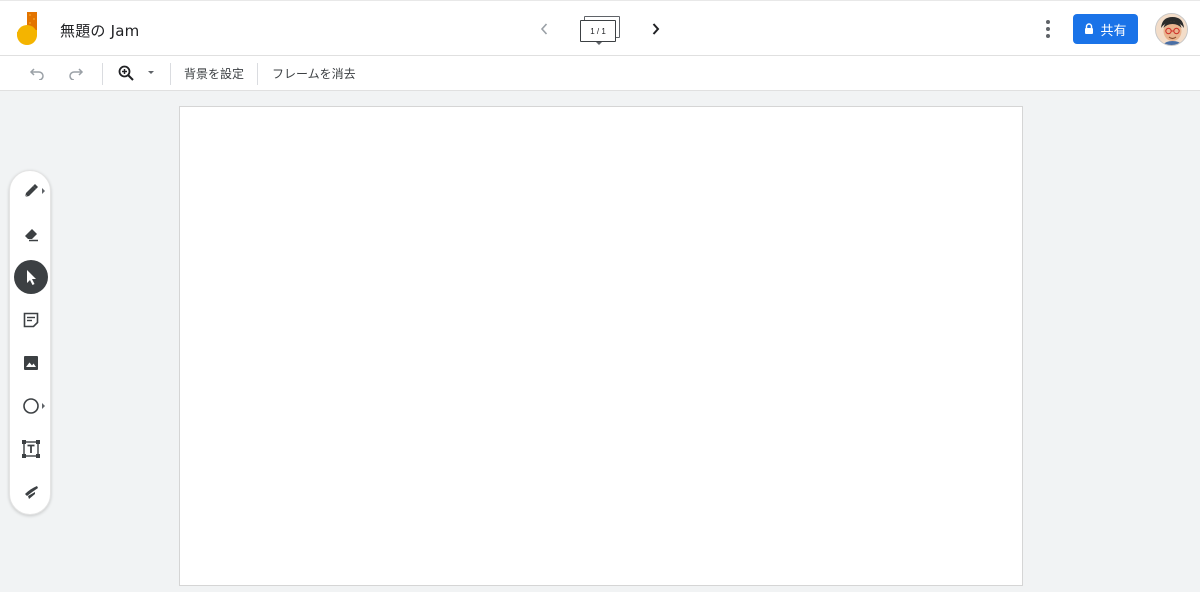 The image size is (1200, 592). I want to click on share-button: 共有, so click(1105, 29).